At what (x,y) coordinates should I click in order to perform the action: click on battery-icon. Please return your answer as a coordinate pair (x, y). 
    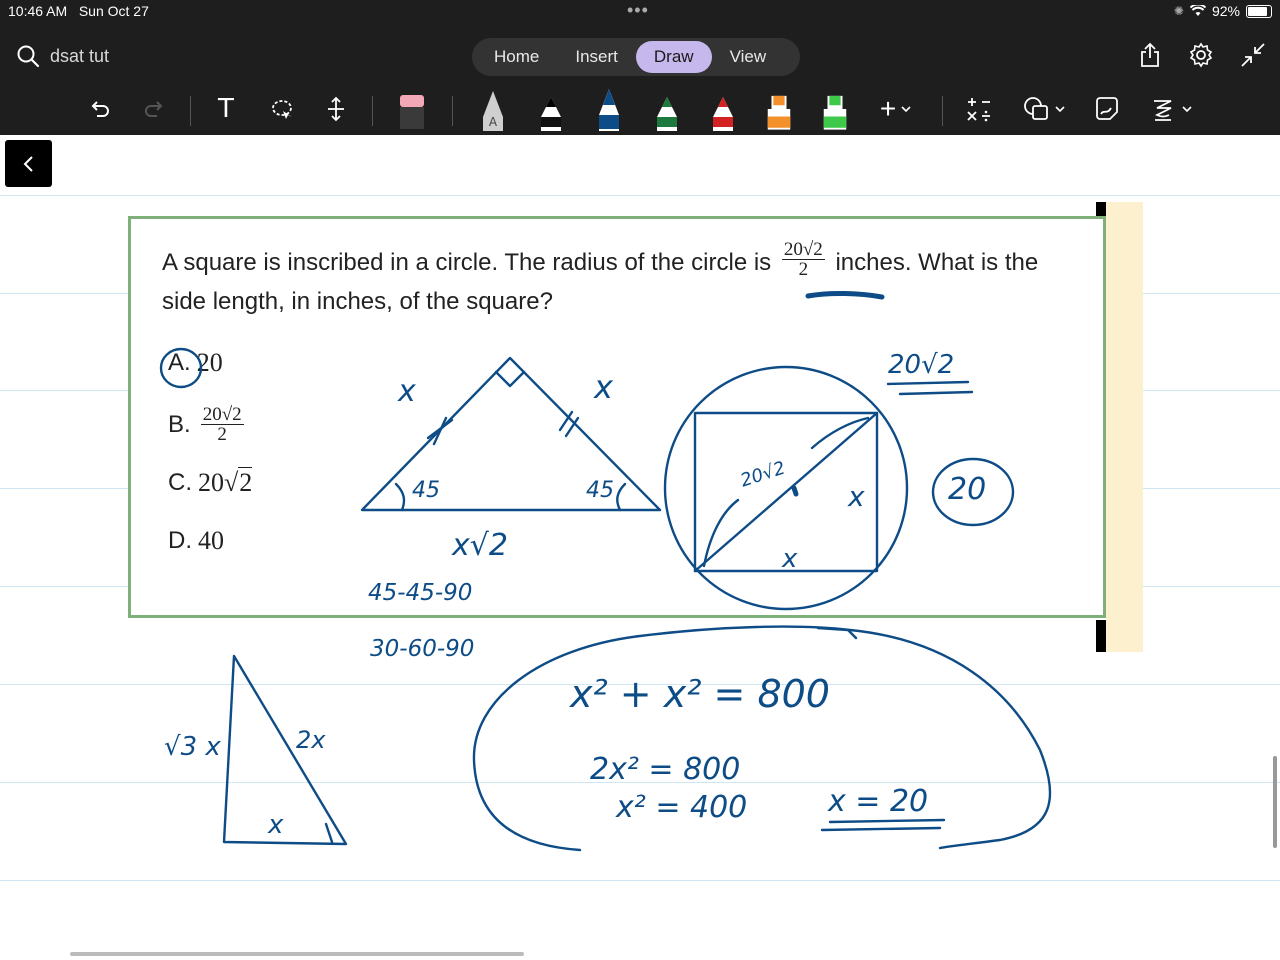
    Looking at the image, I should click on (1259, 11).